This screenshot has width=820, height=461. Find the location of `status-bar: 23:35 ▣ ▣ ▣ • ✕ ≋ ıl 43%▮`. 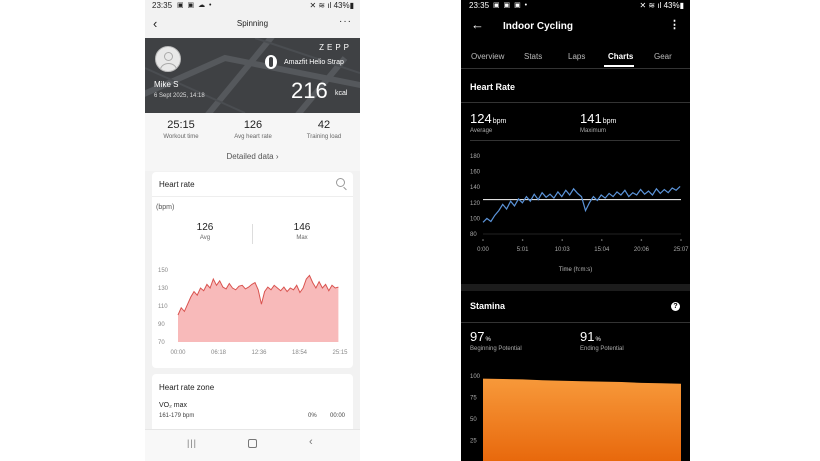

status-bar: 23:35 ▣ ▣ ▣ • ✕ ≋ ıl 43%▮ is located at coordinates (575, 6).